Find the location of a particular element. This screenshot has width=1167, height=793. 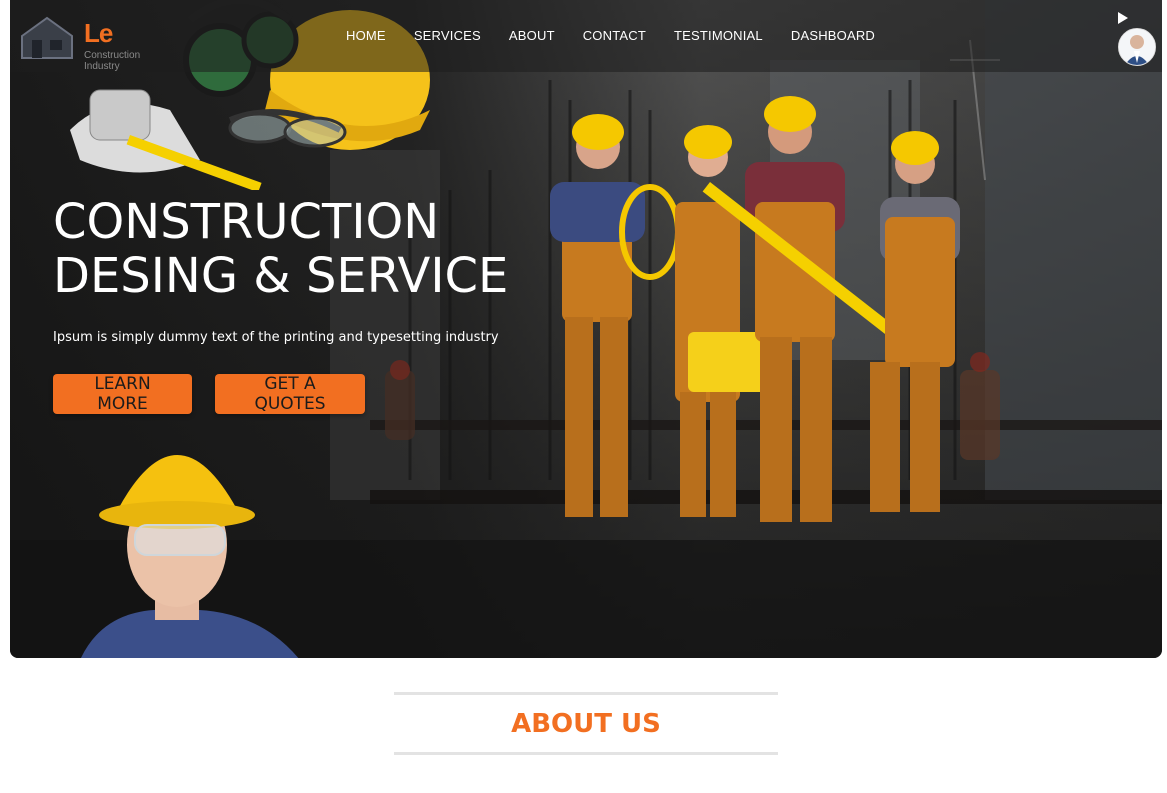

female-worker-image is located at coordinates (190, 556).